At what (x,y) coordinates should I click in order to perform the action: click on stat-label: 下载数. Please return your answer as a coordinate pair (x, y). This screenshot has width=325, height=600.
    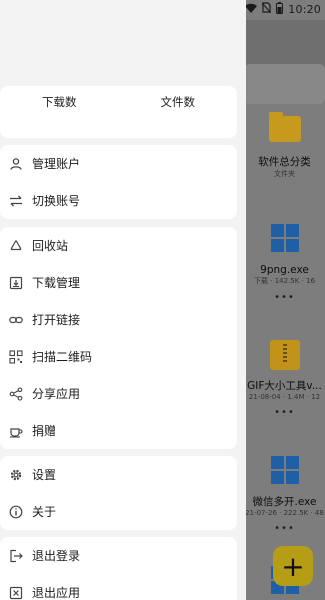
    Looking at the image, I should click on (59, 102).